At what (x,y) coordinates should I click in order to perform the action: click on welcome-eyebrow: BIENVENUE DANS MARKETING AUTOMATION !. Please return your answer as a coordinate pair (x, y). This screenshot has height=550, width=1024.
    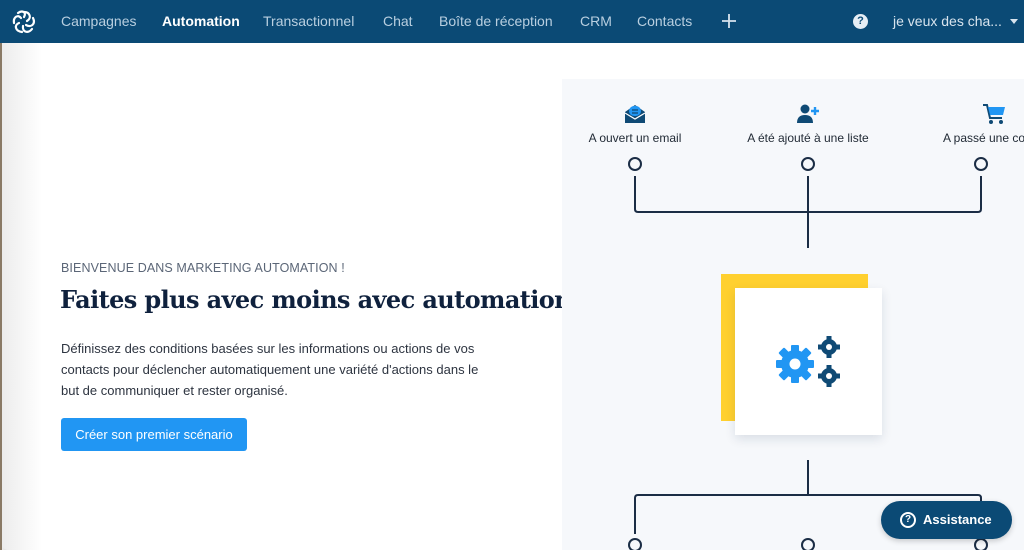
    Looking at the image, I should click on (203, 268).